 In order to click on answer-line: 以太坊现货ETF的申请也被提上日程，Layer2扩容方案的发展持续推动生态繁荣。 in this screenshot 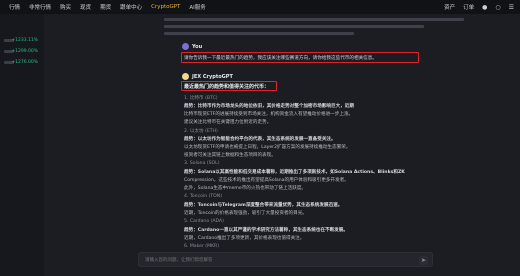, I will do `click(267, 147)`.